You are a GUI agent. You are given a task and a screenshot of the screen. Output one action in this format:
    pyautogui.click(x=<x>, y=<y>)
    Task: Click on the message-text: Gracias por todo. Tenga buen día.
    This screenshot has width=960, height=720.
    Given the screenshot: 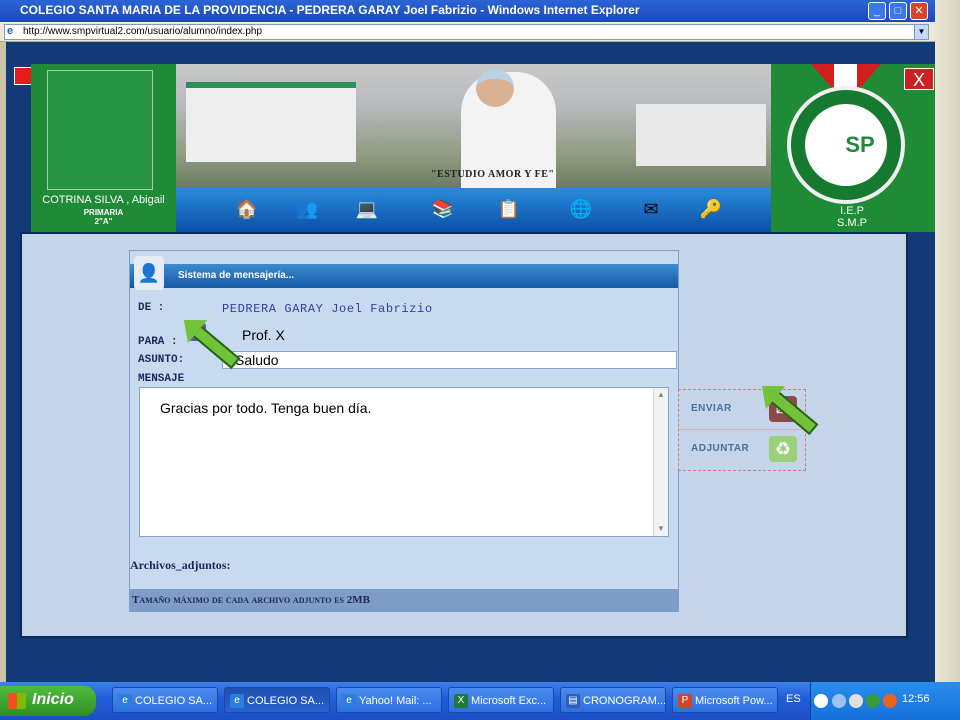 What is the action you would take?
    pyautogui.click(x=266, y=408)
    